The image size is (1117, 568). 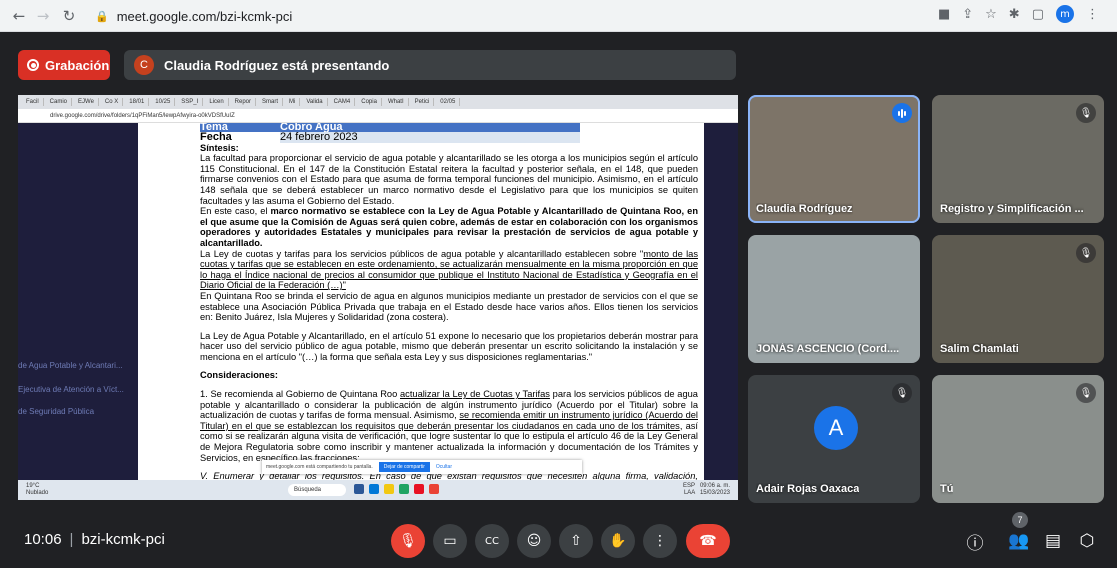 What do you see at coordinates (492, 541) in the screenshot?
I see `captions-button: CC` at bounding box center [492, 541].